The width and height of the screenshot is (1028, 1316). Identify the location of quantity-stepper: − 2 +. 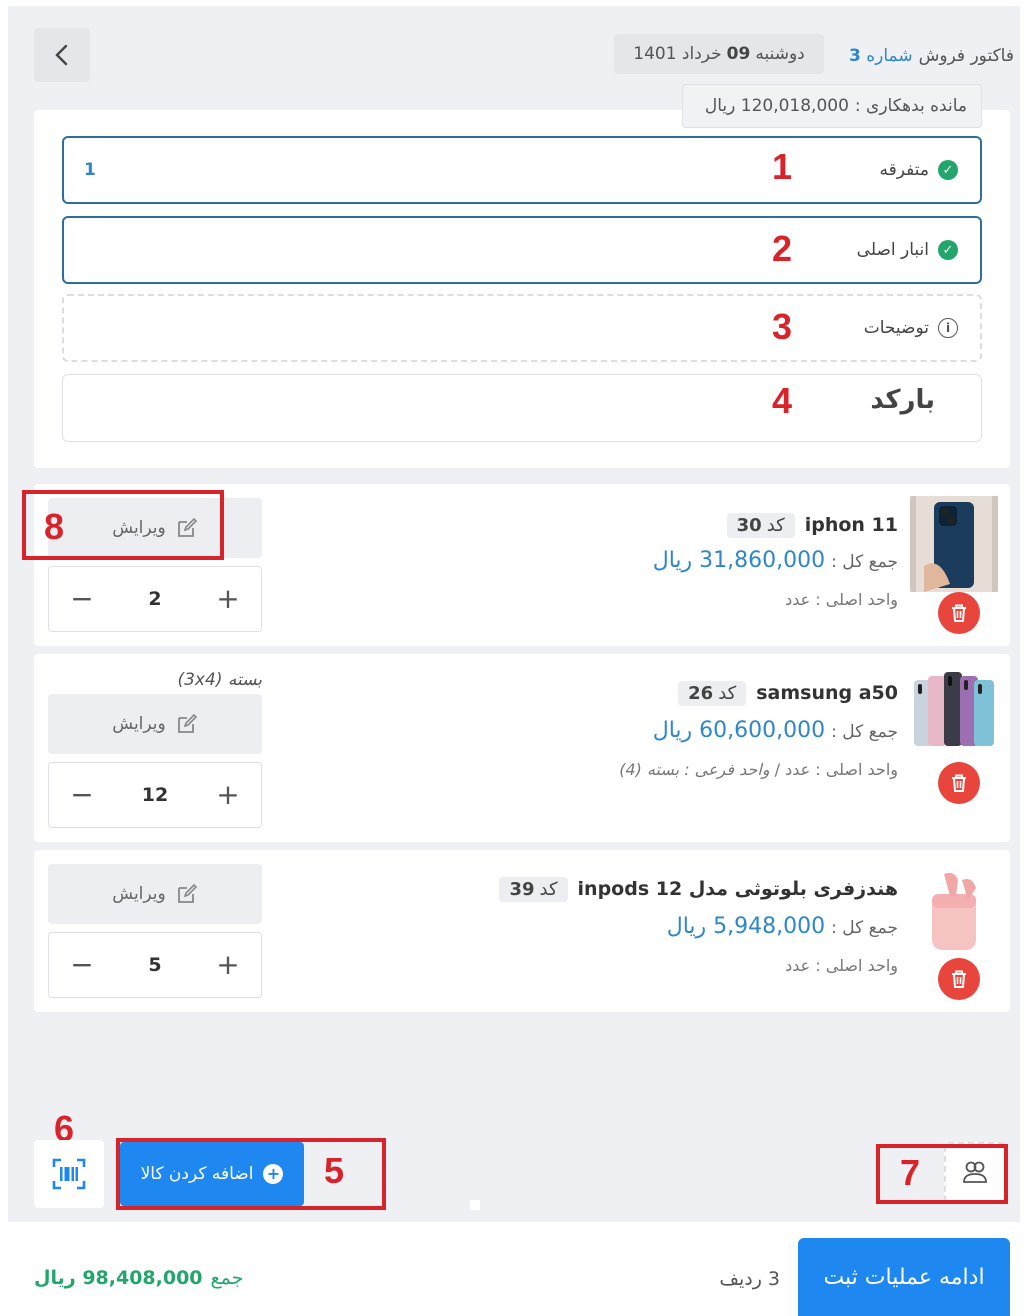
(155, 599).